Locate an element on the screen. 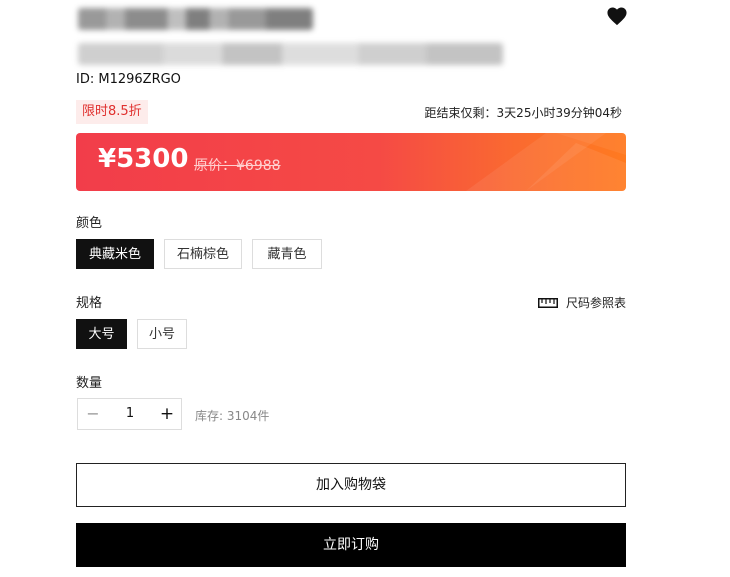 The image size is (730, 577). quantity-label: 数量 is located at coordinates (89, 383).